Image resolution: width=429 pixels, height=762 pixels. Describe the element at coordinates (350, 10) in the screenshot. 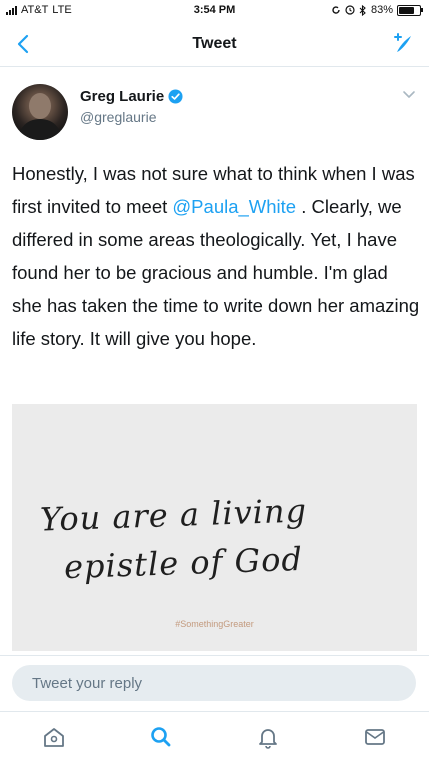

I see `alarm-icon` at that location.